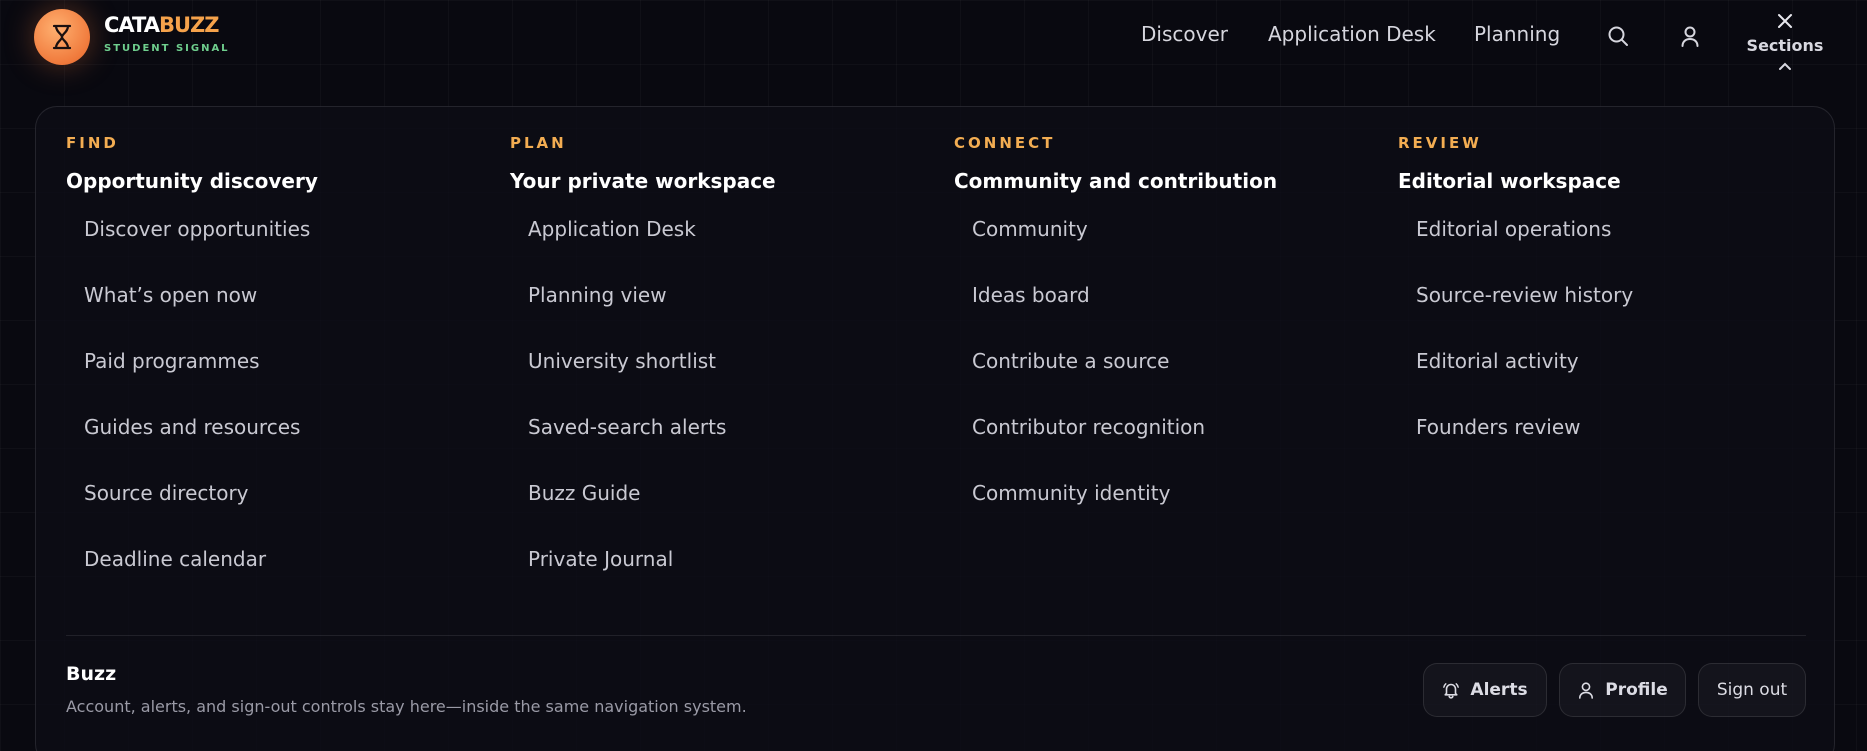 This screenshot has width=1867, height=751. What do you see at coordinates (1352, 36) in the screenshot?
I see `nav-link-application-desk: Application Desk` at bounding box center [1352, 36].